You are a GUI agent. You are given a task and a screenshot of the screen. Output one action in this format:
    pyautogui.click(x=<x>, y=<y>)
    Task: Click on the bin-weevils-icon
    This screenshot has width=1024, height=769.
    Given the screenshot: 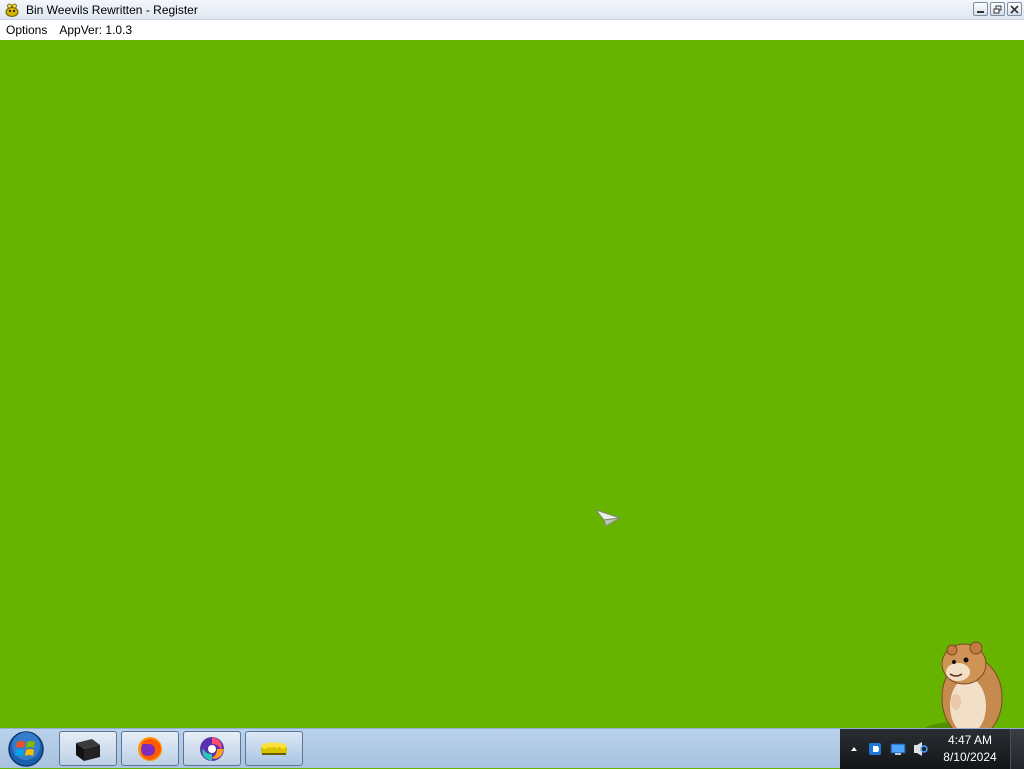 What is the action you would take?
    pyautogui.click(x=274, y=748)
    